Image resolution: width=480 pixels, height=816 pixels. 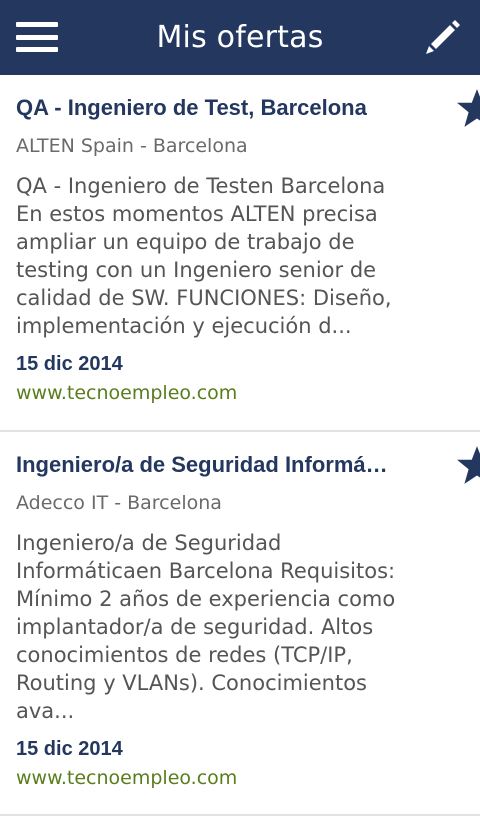 I want to click on pencil-icon, so click(x=441, y=38).